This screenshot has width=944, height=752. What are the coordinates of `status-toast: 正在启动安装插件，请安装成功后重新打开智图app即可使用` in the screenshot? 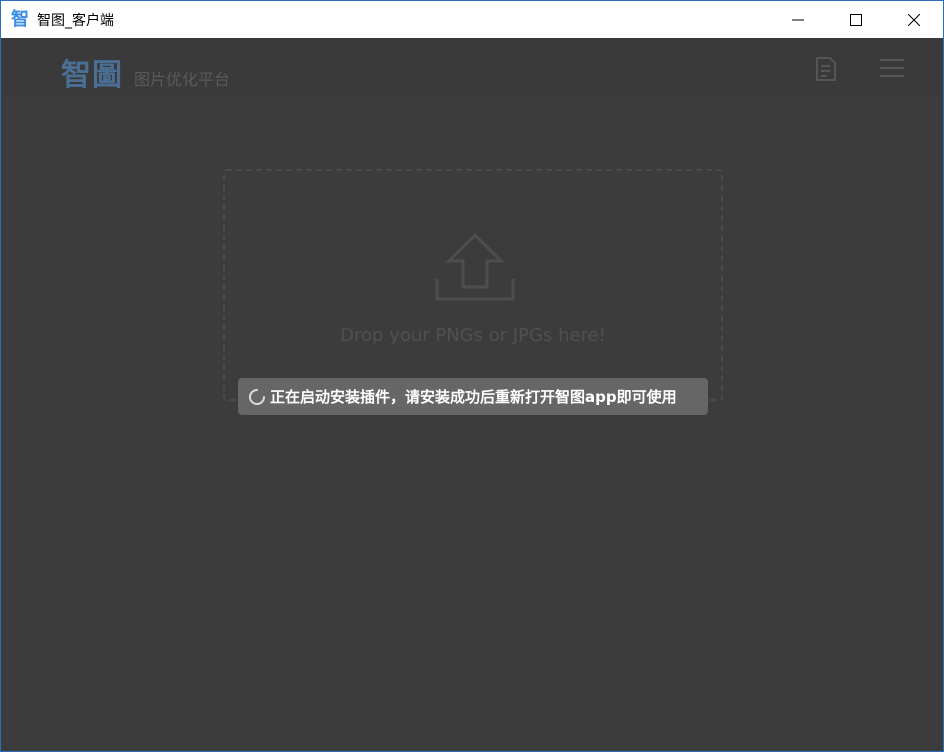 It's located at (473, 396).